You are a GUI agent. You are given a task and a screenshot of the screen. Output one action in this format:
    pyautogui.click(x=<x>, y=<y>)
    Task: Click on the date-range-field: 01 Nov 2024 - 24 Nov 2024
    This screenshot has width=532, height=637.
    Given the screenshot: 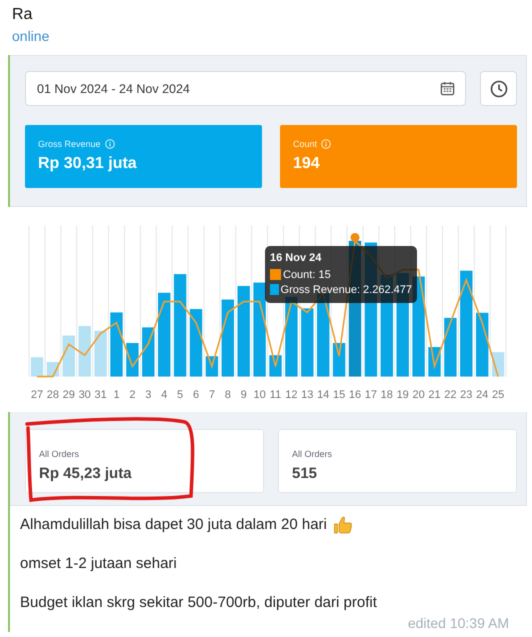 What is the action you would take?
    pyautogui.click(x=245, y=88)
    